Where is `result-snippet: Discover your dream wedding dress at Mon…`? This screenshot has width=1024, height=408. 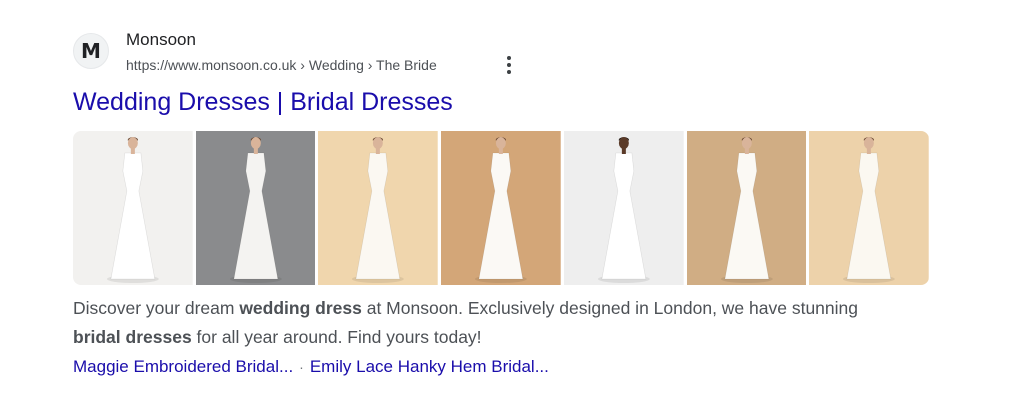 result-snippet: Discover your dream wedding dress at Mon… is located at coordinates (508, 323).